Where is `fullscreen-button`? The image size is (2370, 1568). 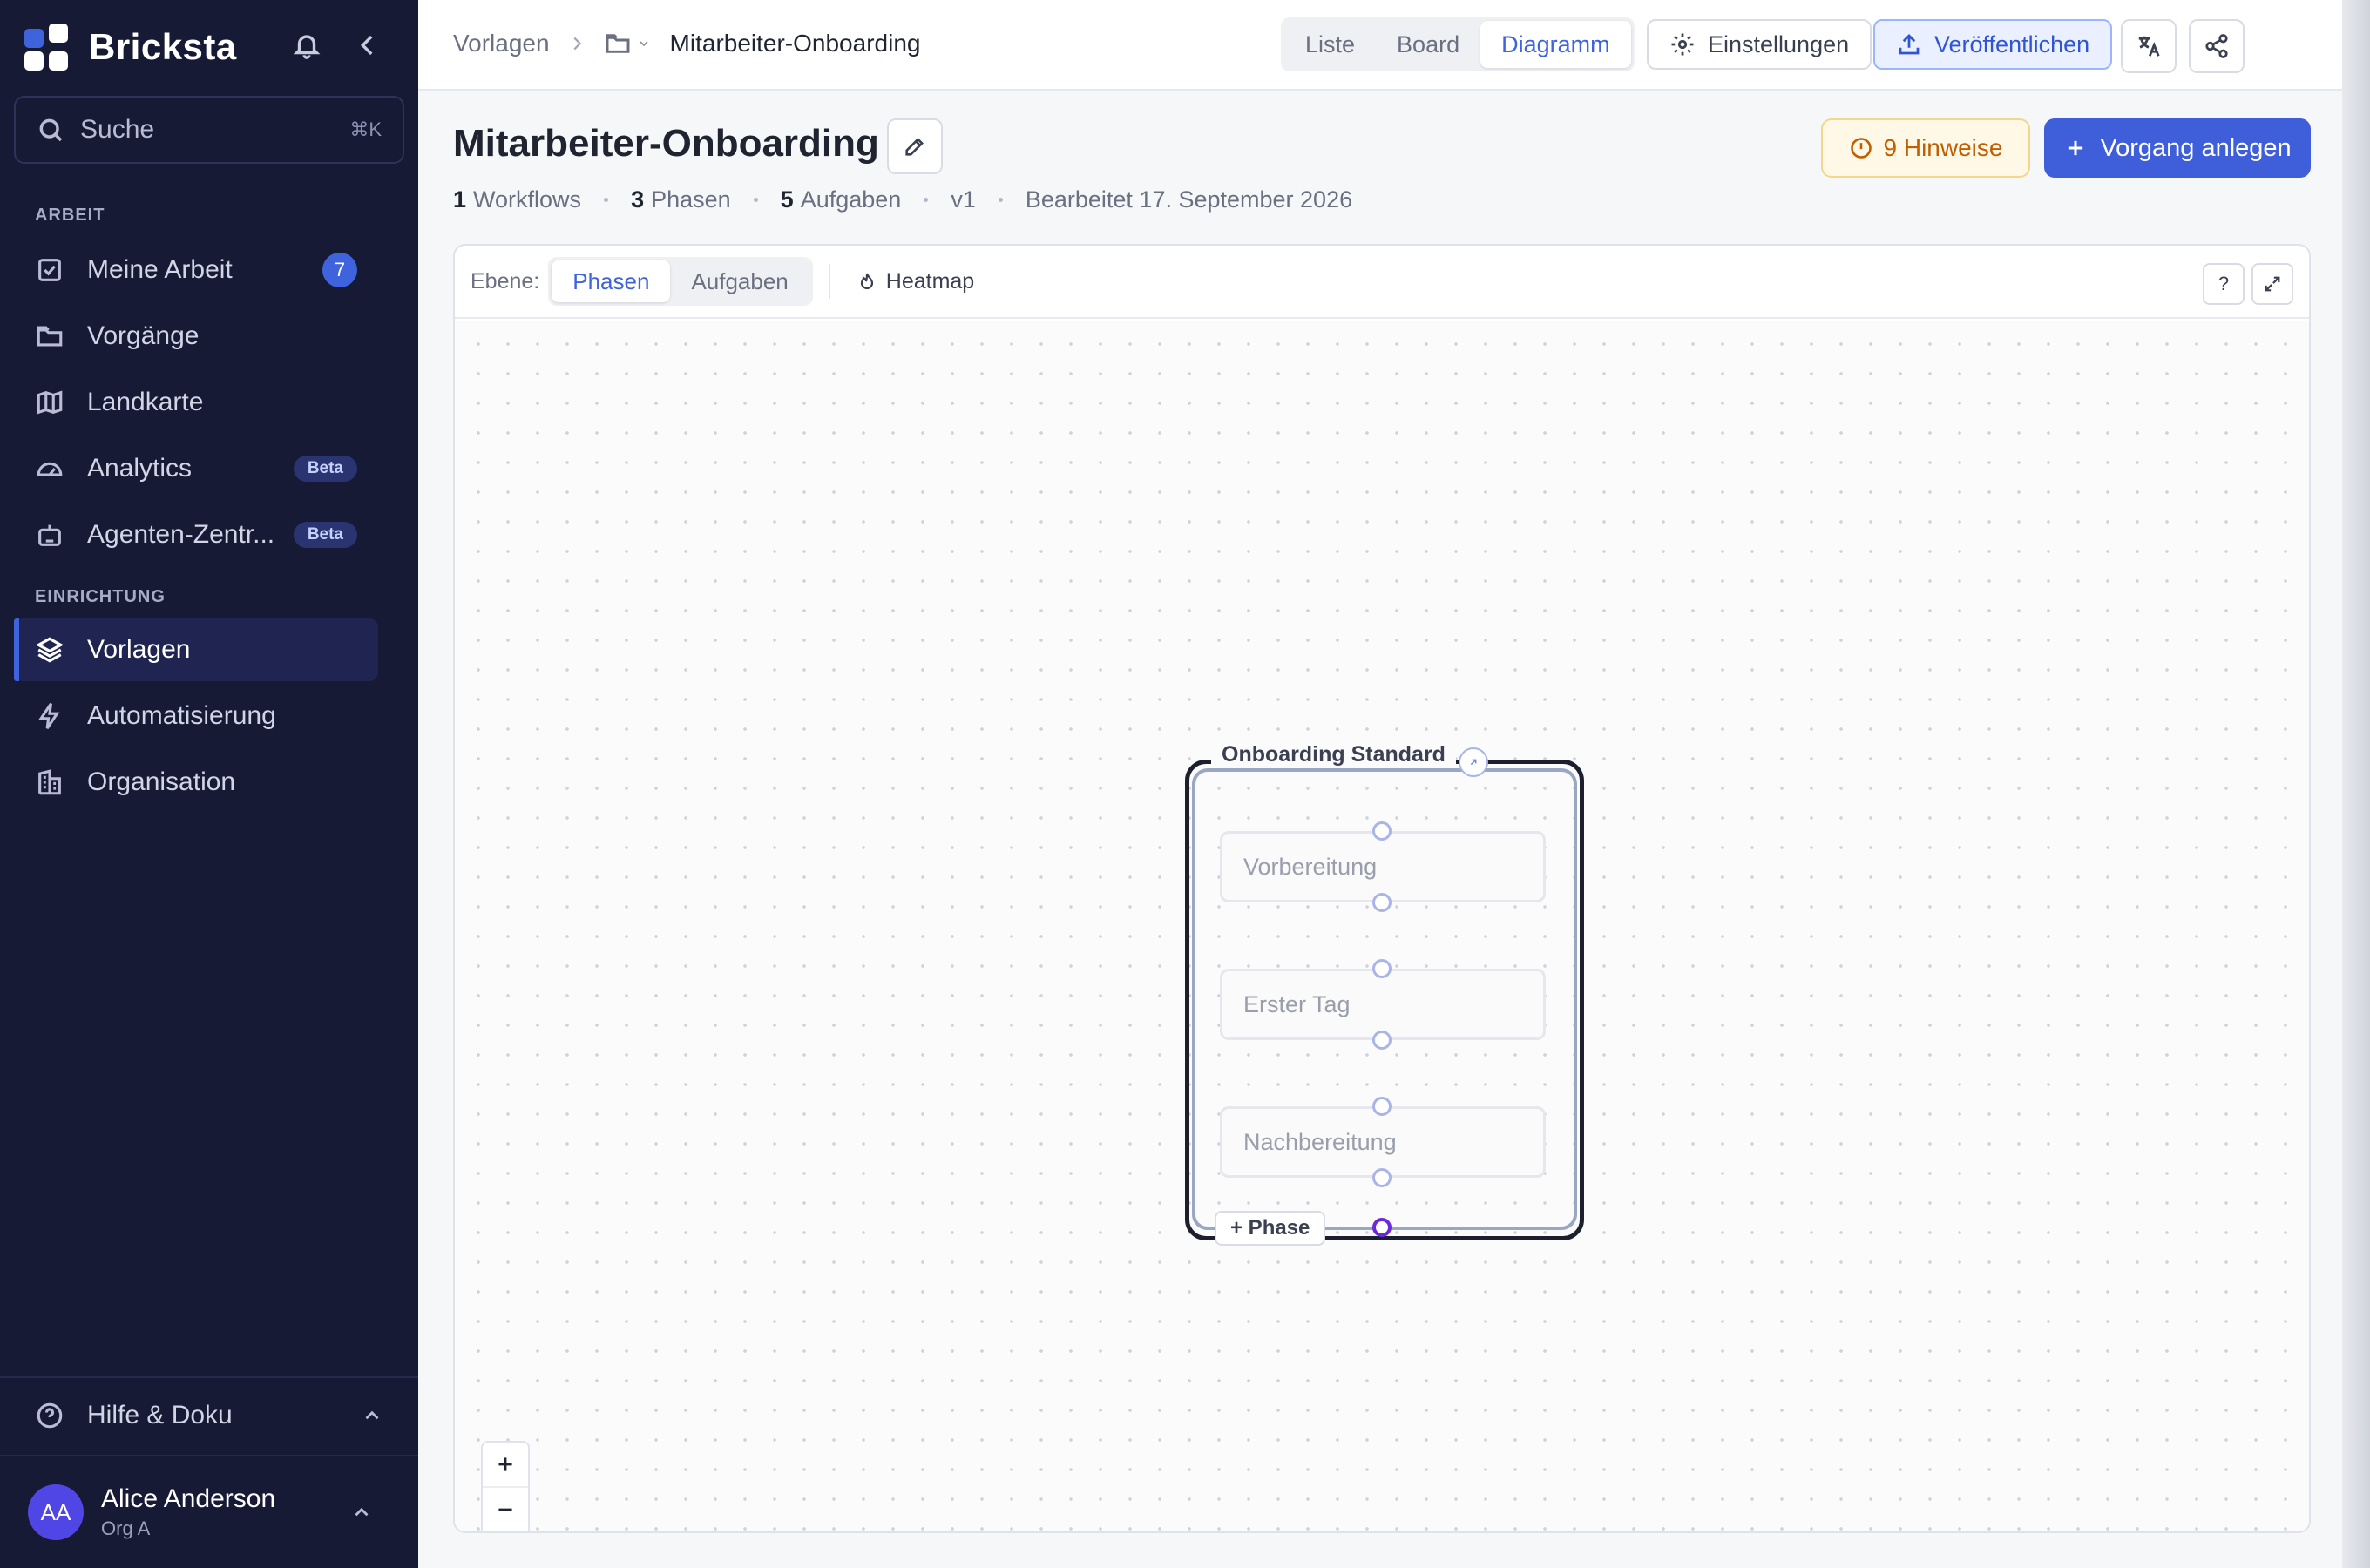 fullscreen-button is located at coordinates (2272, 284).